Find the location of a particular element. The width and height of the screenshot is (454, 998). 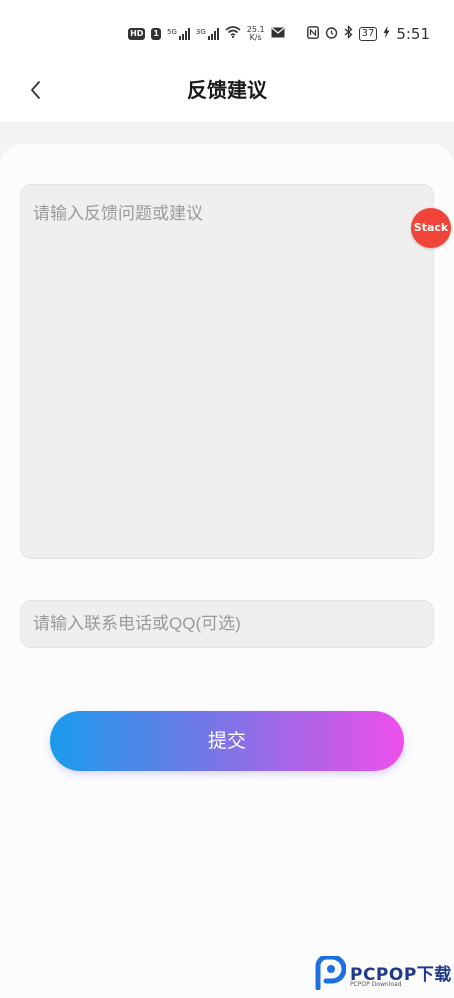

status-icons: HD 1 5G 3G 25.1 K/s 37 5:51 is located at coordinates (279, 34).